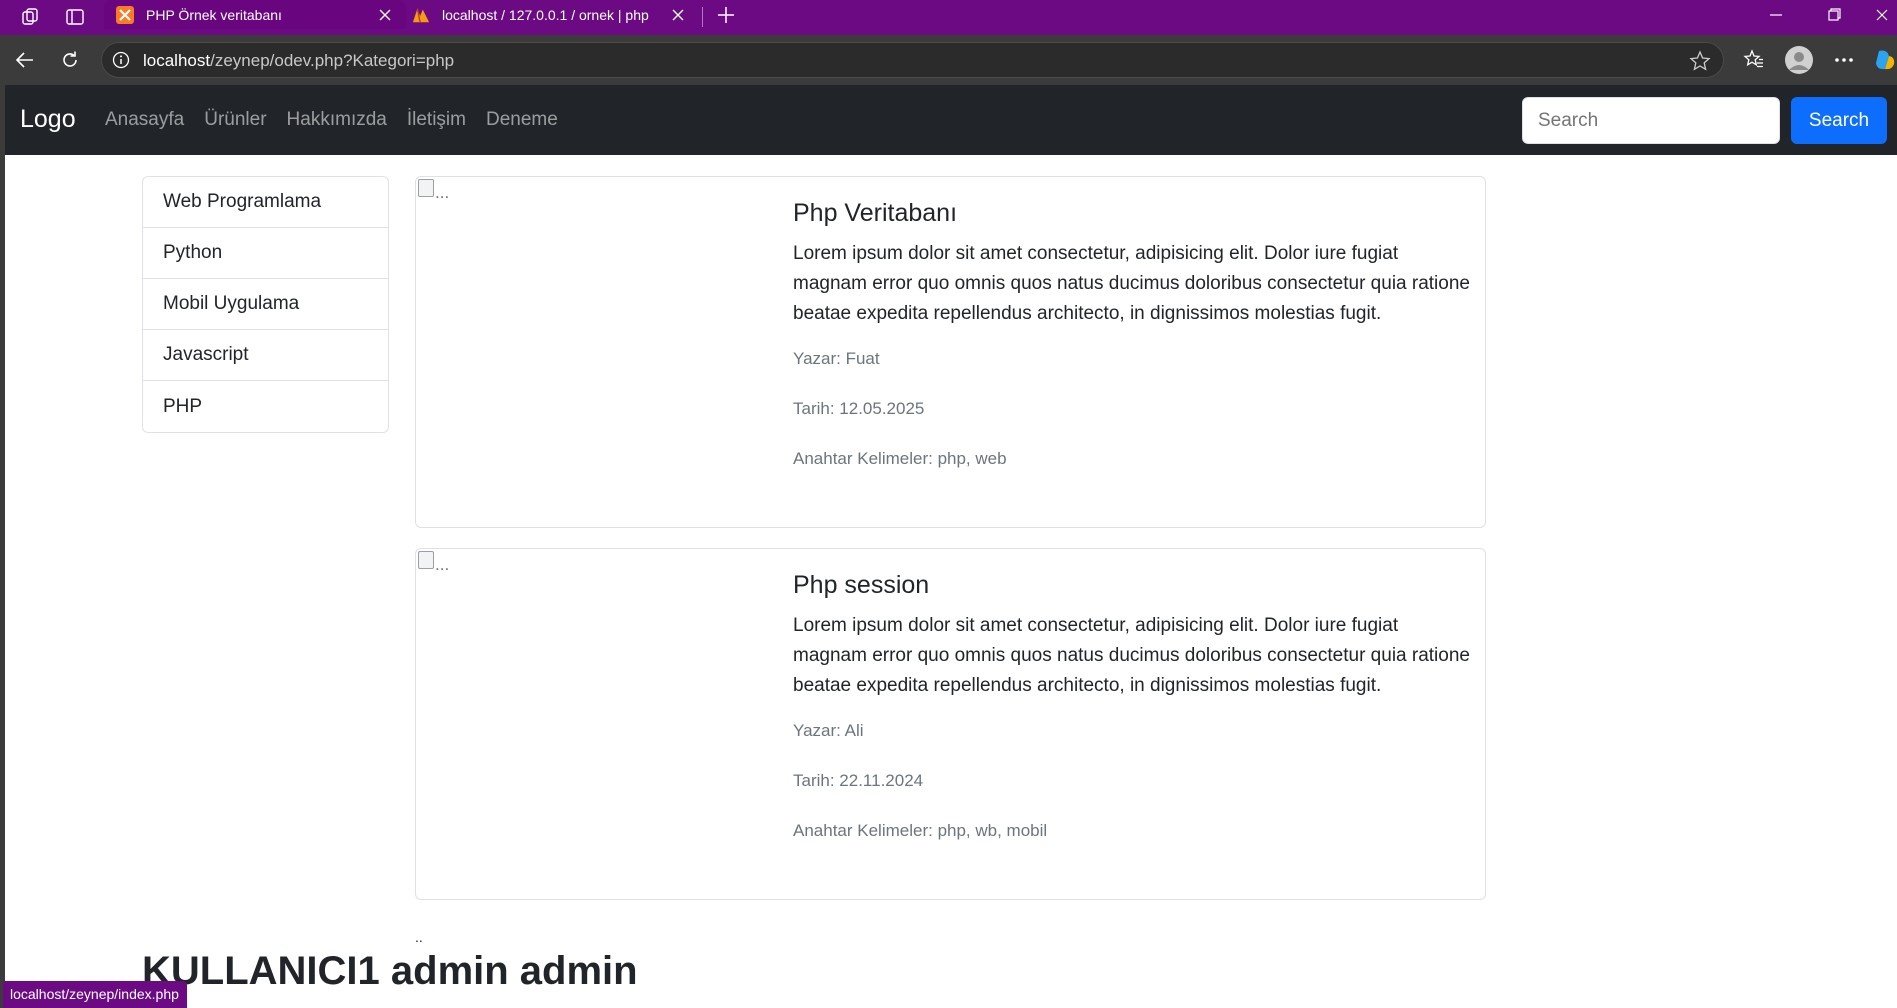 This screenshot has height=1008, width=1897. I want to click on nav-link-anasayfa: Anasayfa, so click(144, 120).